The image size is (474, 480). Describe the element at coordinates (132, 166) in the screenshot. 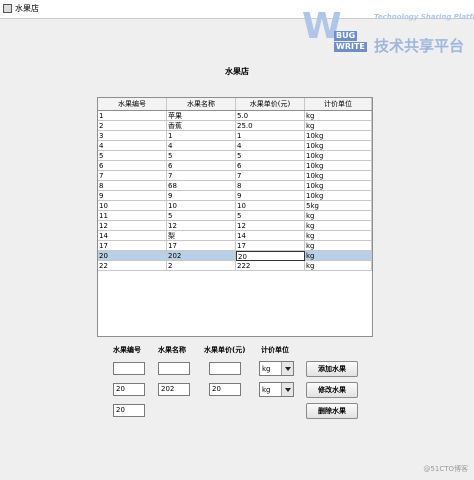

I see `cell-id: 6` at that location.